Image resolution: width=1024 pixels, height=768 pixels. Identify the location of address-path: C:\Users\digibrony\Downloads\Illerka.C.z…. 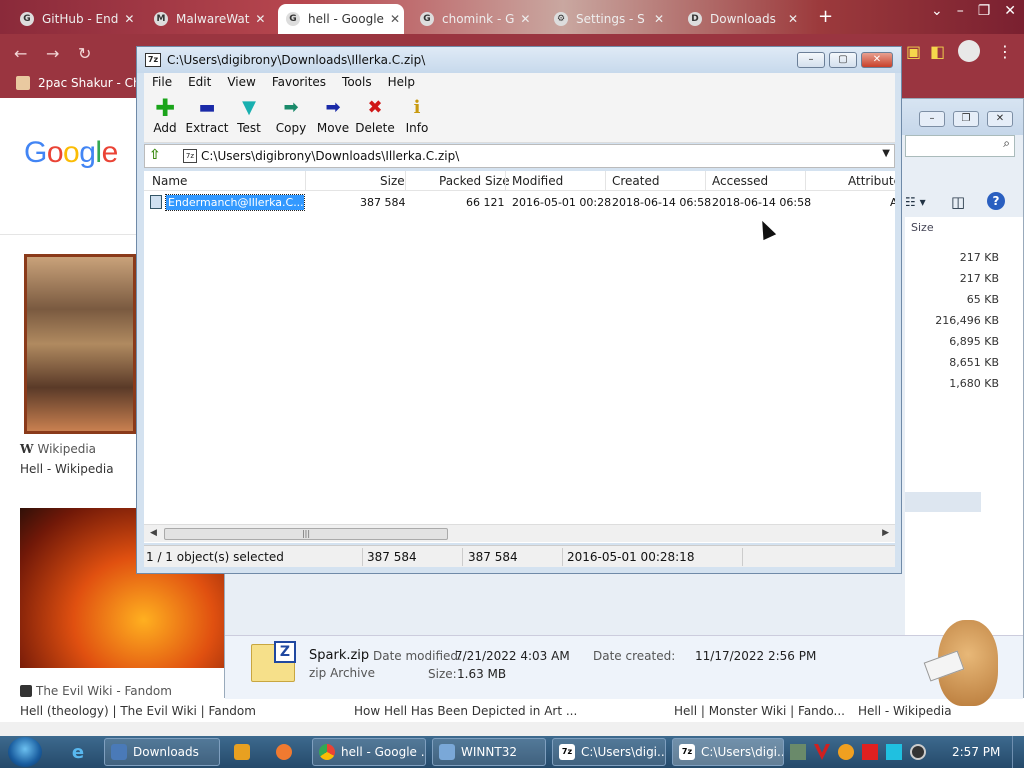
(330, 156).